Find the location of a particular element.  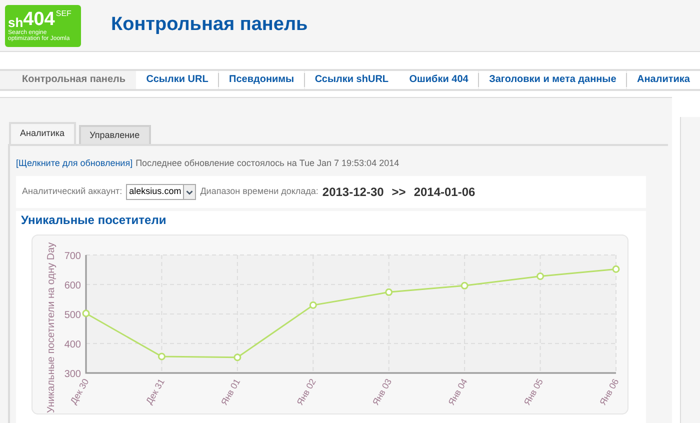

logo-number: 404 is located at coordinates (39, 19).